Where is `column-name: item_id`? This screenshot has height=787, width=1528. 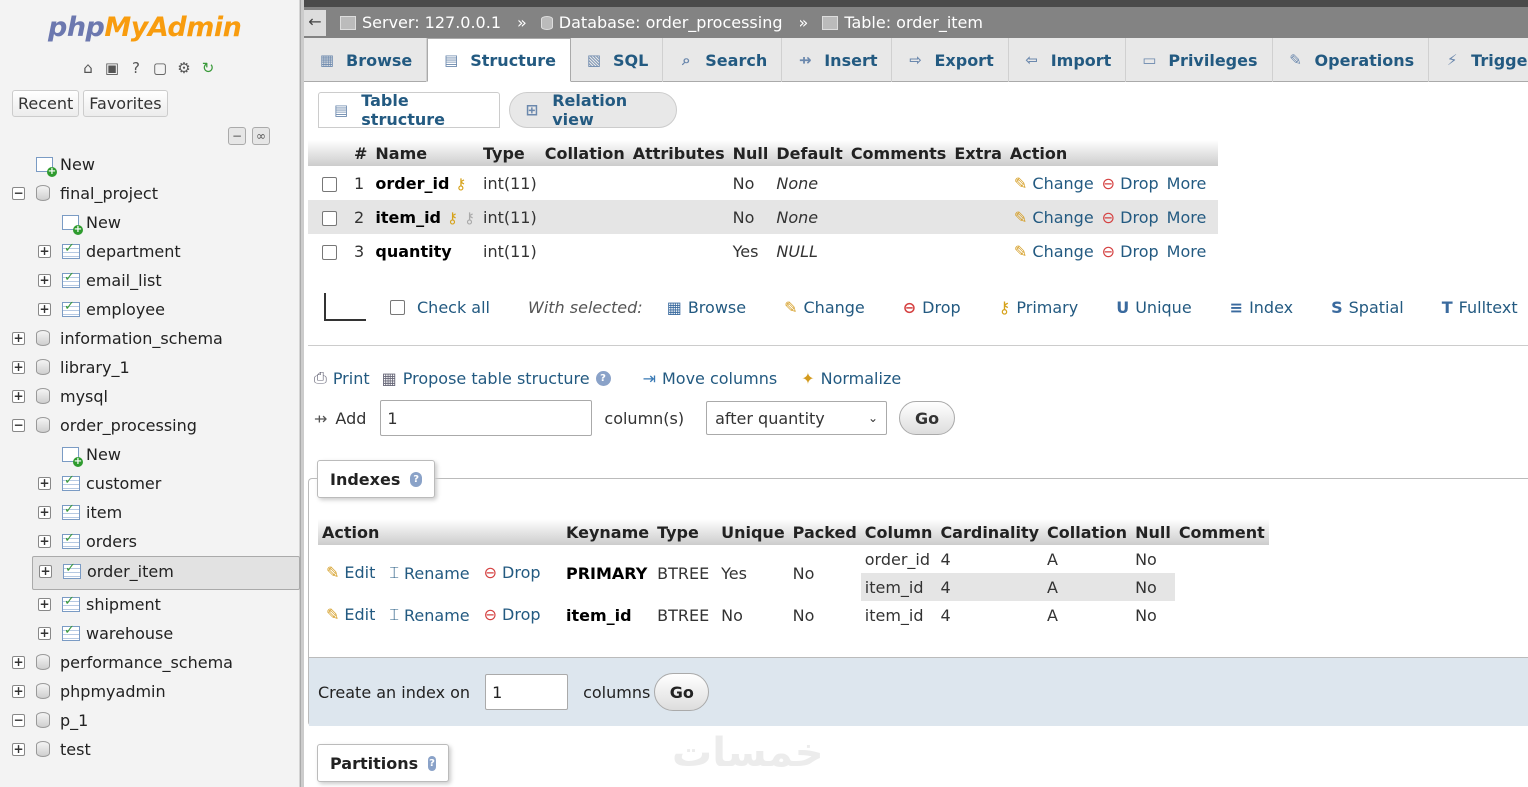 column-name: item_id is located at coordinates (408, 217).